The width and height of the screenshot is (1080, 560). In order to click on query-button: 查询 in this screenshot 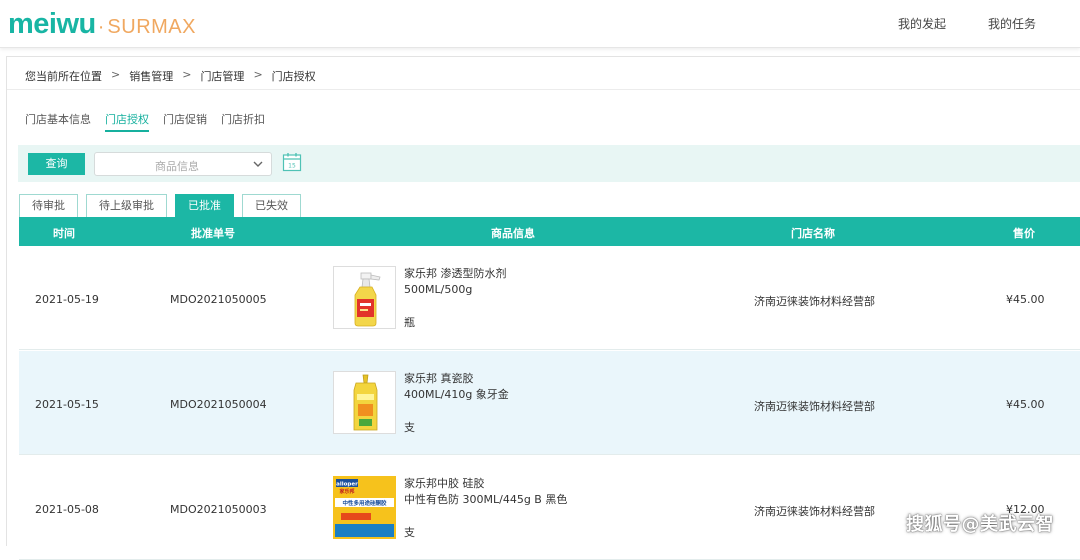, I will do `click(56, 164)`.